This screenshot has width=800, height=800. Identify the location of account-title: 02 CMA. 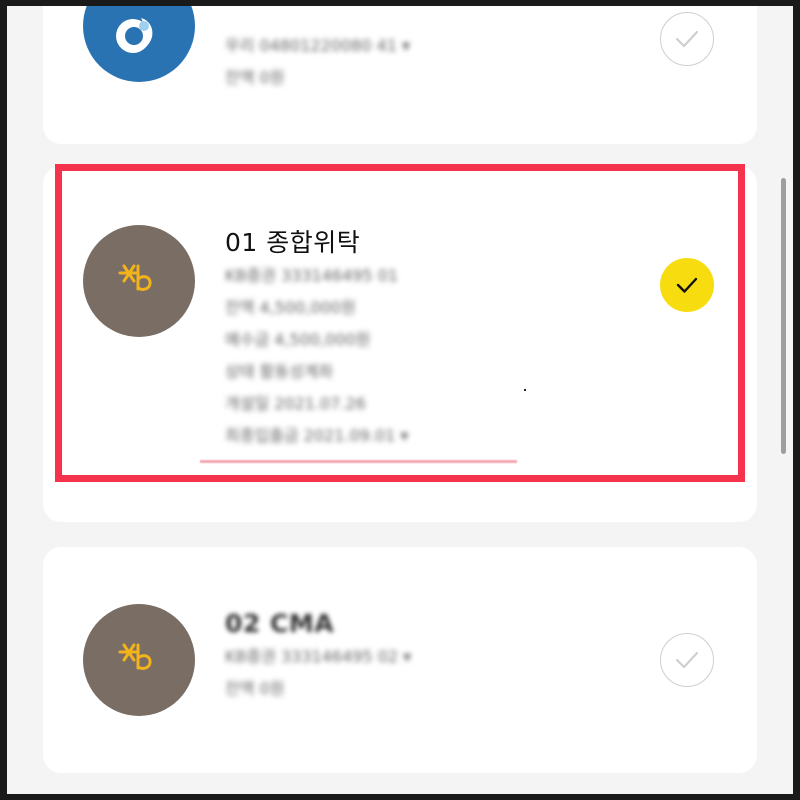
(280, 623).